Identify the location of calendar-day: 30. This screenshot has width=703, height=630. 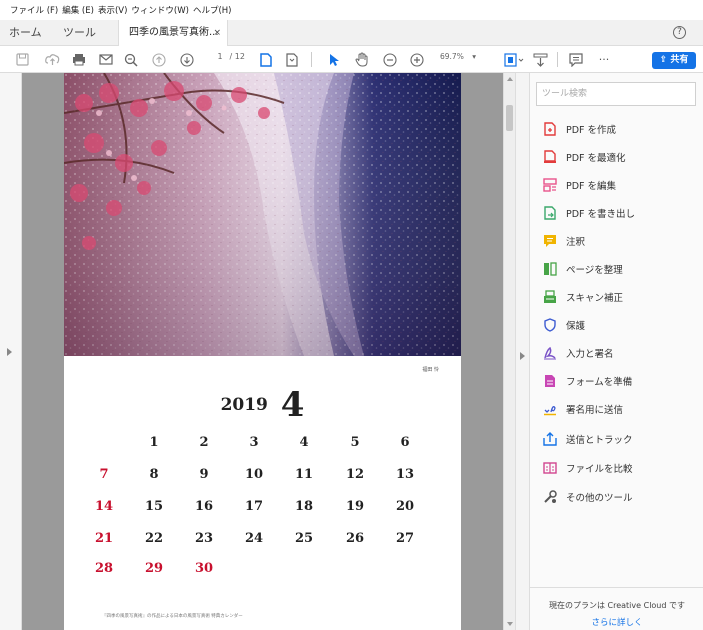
(204, 568).